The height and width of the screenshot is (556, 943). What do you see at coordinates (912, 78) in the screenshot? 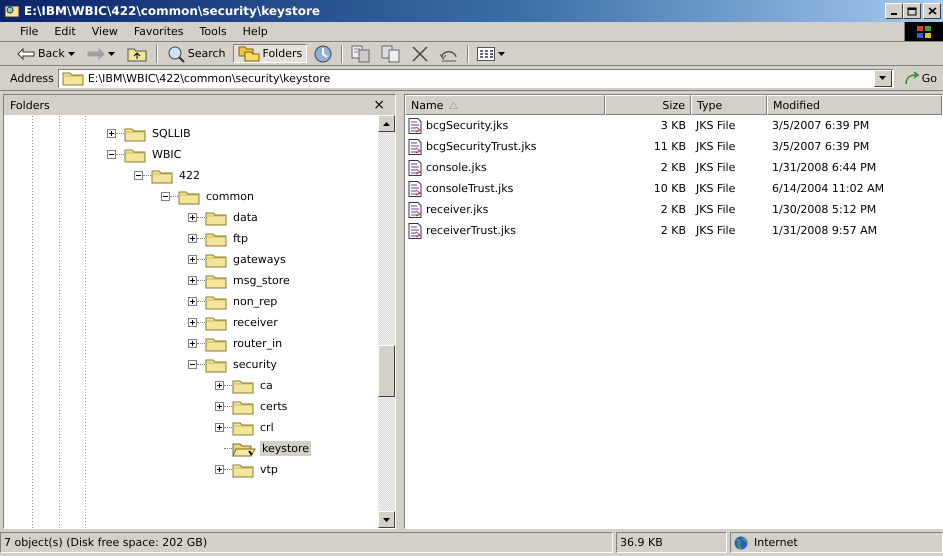
I see `go-arrow-icon` at bounding box center [912, 78].